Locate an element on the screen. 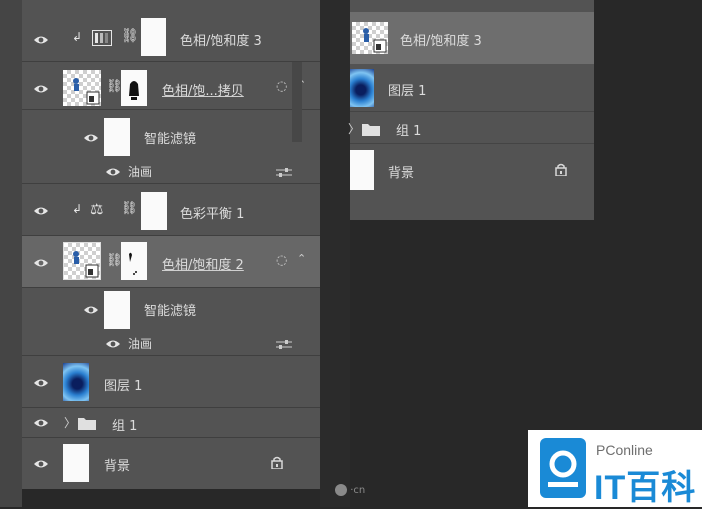 Image resolution: width=702 pixels, height=509 pixels. preview-layer-name: 组 1 is located at coordinates (409, 131).